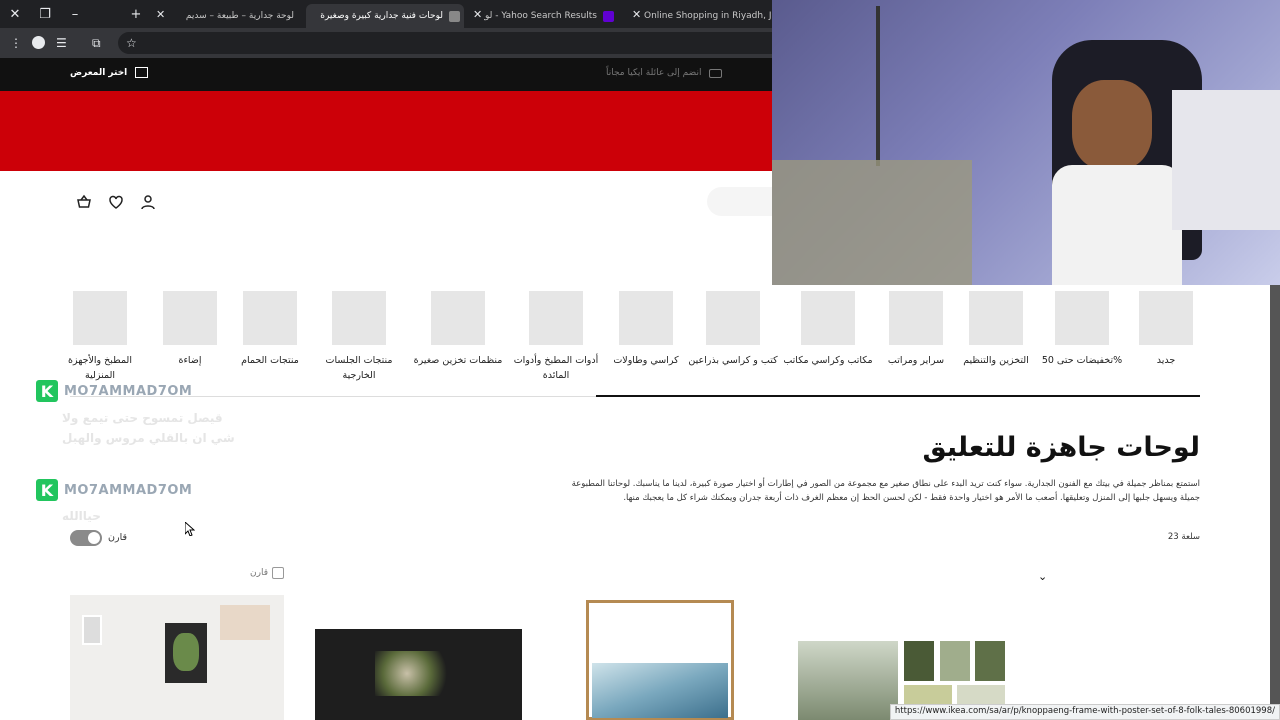 The image size is (1280, 720). What do you see at coordinates (245, 622) in the screenshot?
I see `frame-shape` at bounding box center [245, 622].